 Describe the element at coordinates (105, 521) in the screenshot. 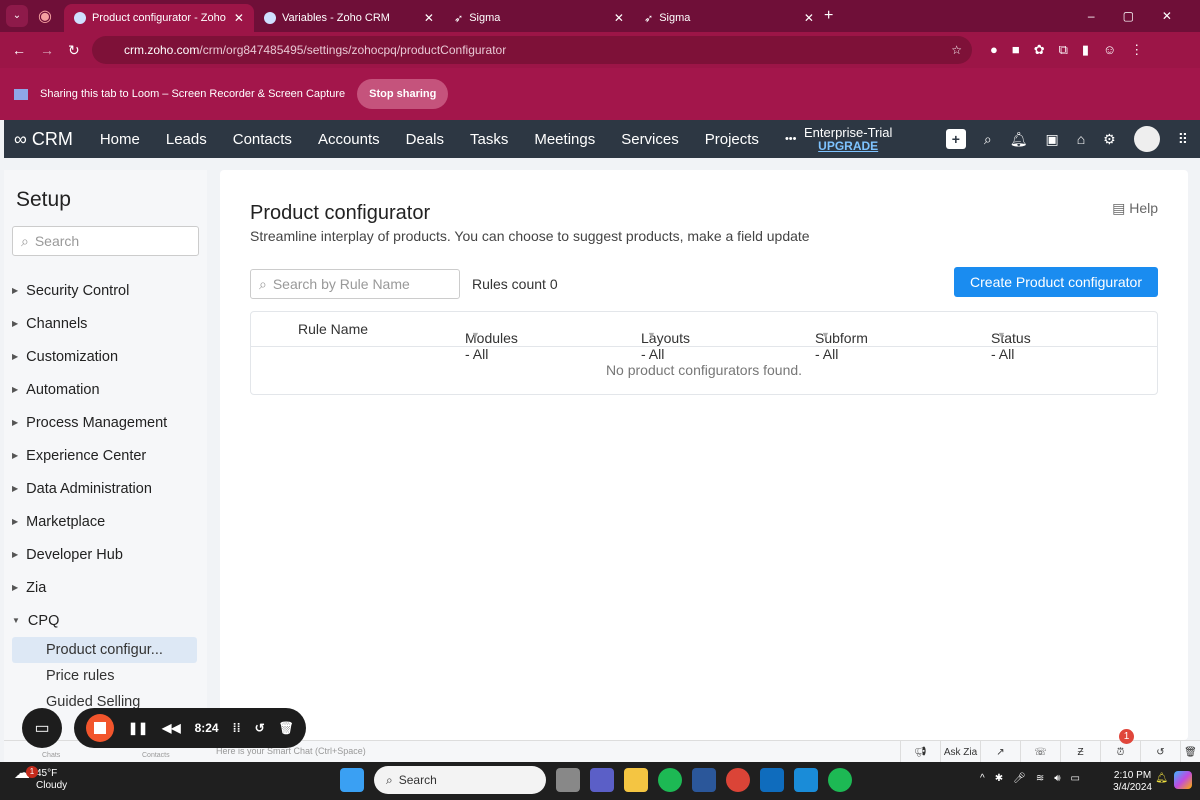

I see `sidebar-item-marketplace: ▶ Marketplace` at that location.